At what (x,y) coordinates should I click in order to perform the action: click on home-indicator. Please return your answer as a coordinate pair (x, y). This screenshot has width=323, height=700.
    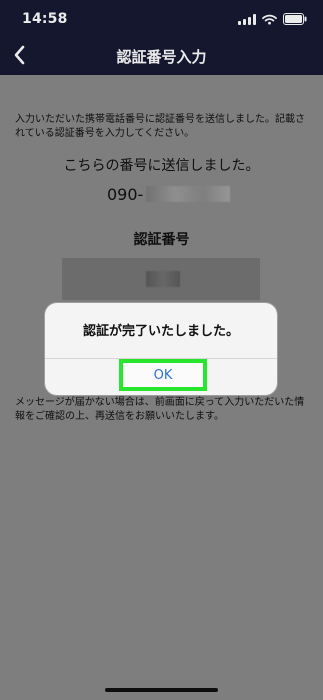
    Looking at the image, I should click on (161, 690).